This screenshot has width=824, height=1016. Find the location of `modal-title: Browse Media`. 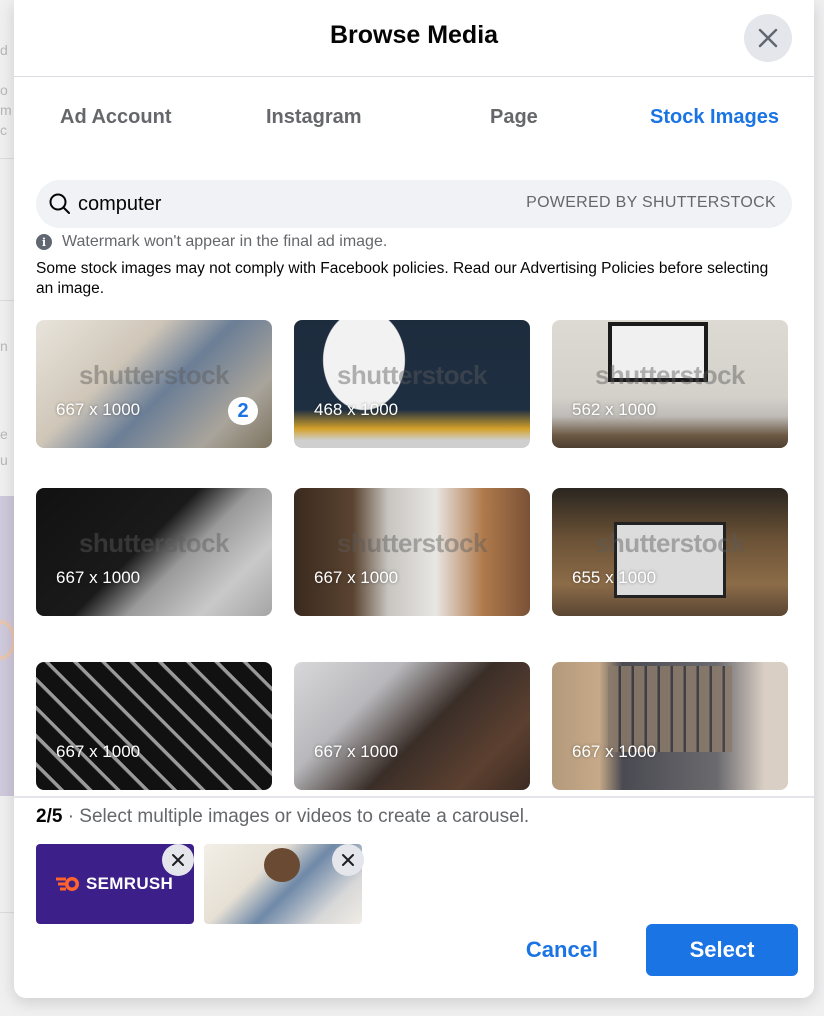

modal-title: Browse Media is located at coordinates (414, 35).